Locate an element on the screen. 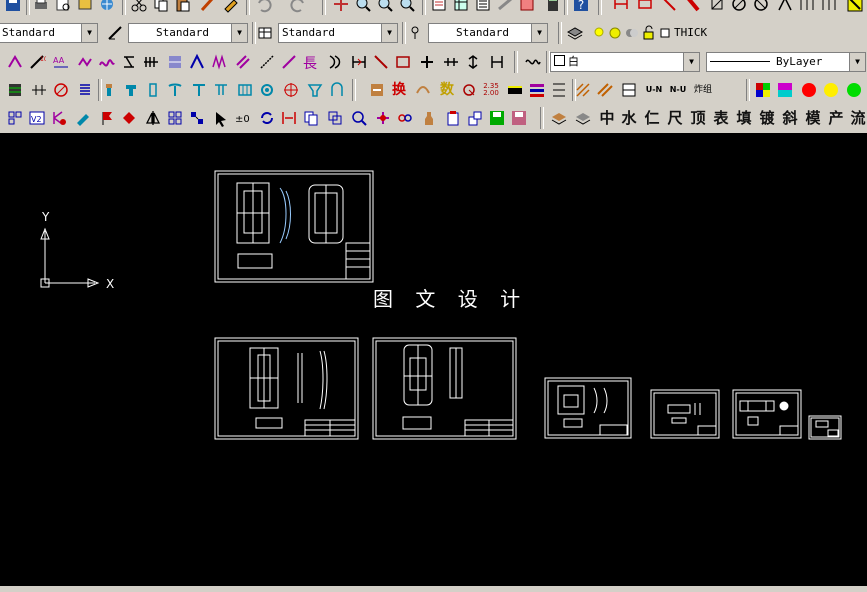  cn-button-6: 填 is located at coordinates (744, 118).